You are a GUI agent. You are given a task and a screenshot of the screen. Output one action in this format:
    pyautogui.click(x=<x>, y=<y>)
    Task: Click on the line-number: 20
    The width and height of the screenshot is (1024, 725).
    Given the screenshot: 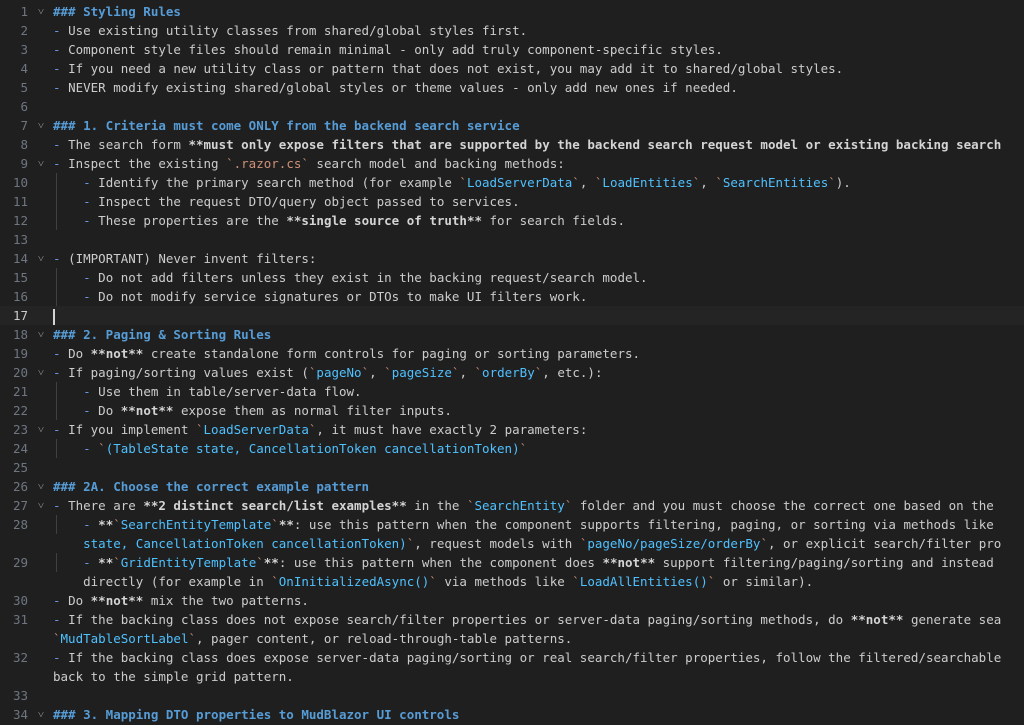 What is the action you would take?
    pyautogui.click(x=20, y=372)
    